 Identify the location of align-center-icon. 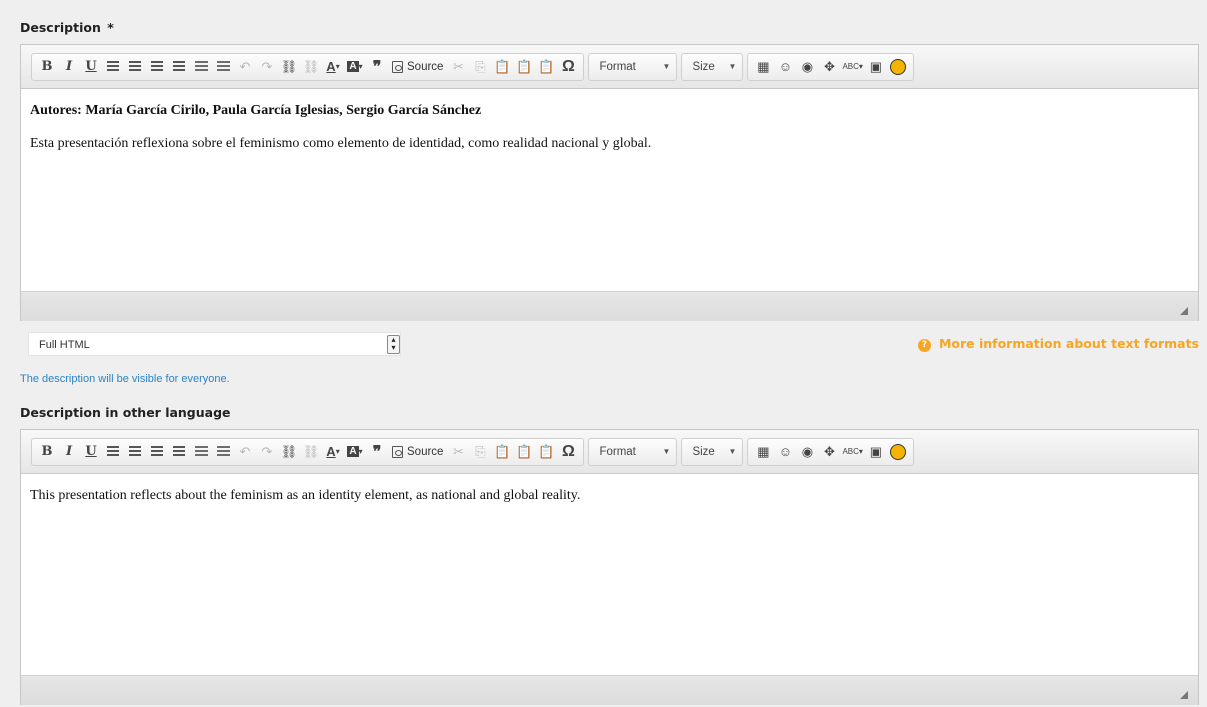
(135, 451).